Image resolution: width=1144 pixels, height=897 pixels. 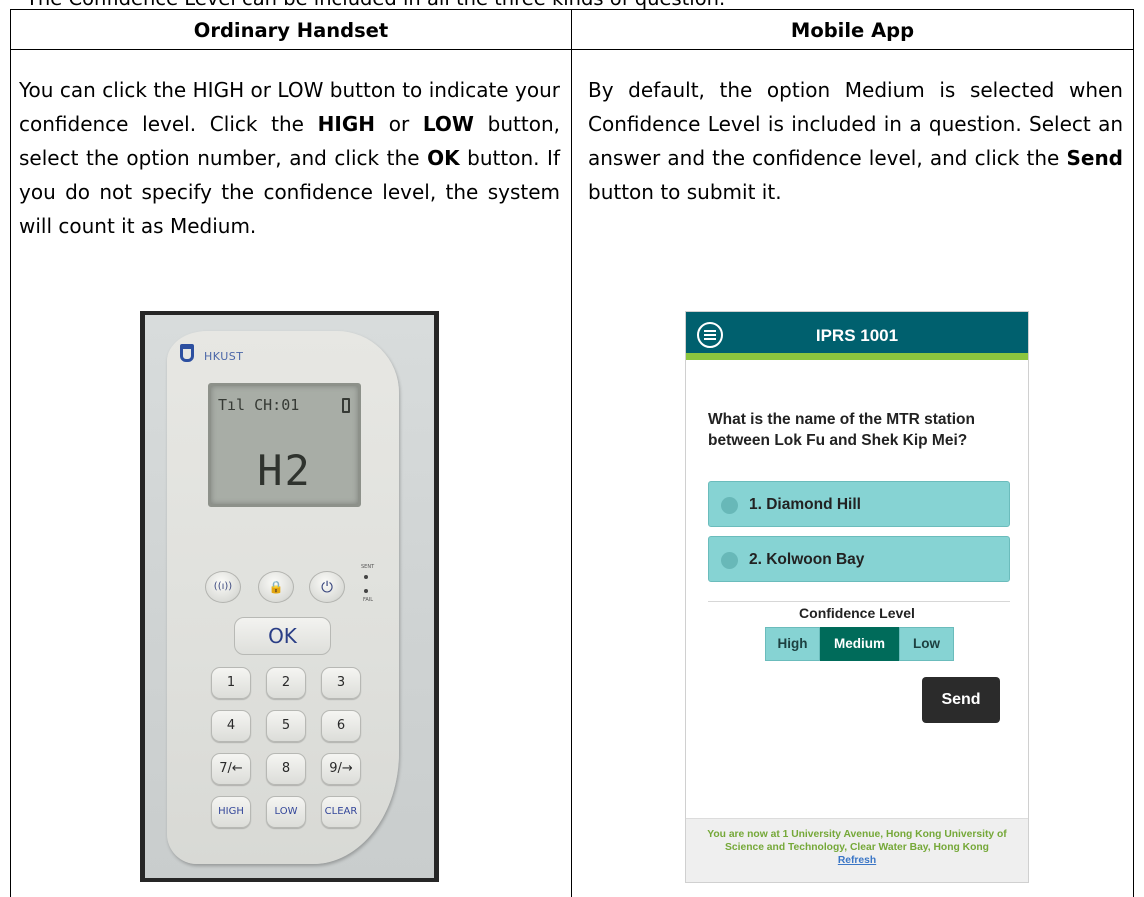 I want to click on send-button: Send, so click(x=961, y=700).